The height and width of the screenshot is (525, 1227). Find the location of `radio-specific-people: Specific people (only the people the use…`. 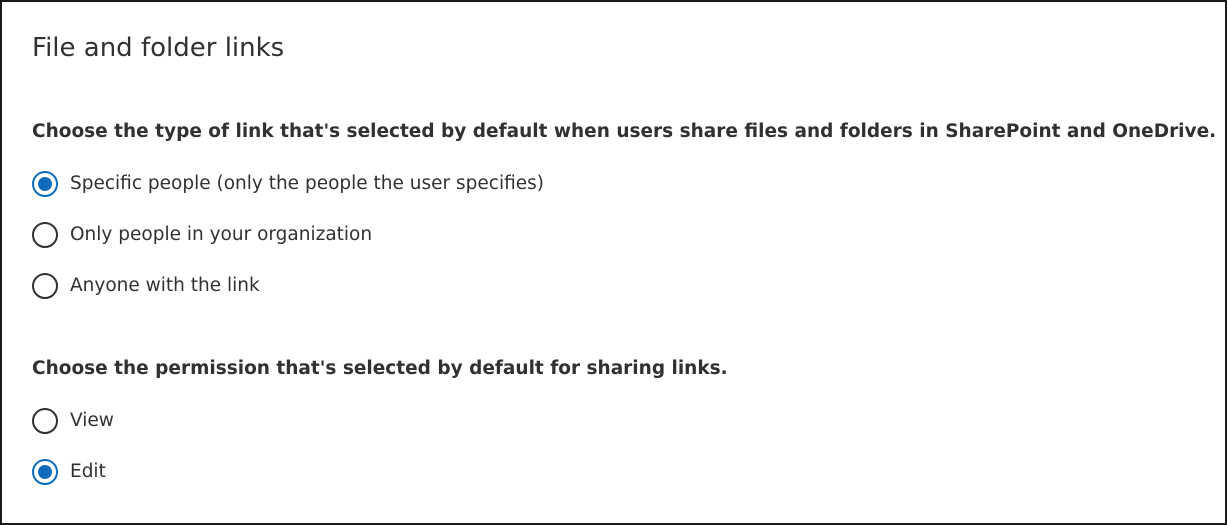

radio-specific-people: Specific people (only the people the use… is located at coordinates (288, 184).